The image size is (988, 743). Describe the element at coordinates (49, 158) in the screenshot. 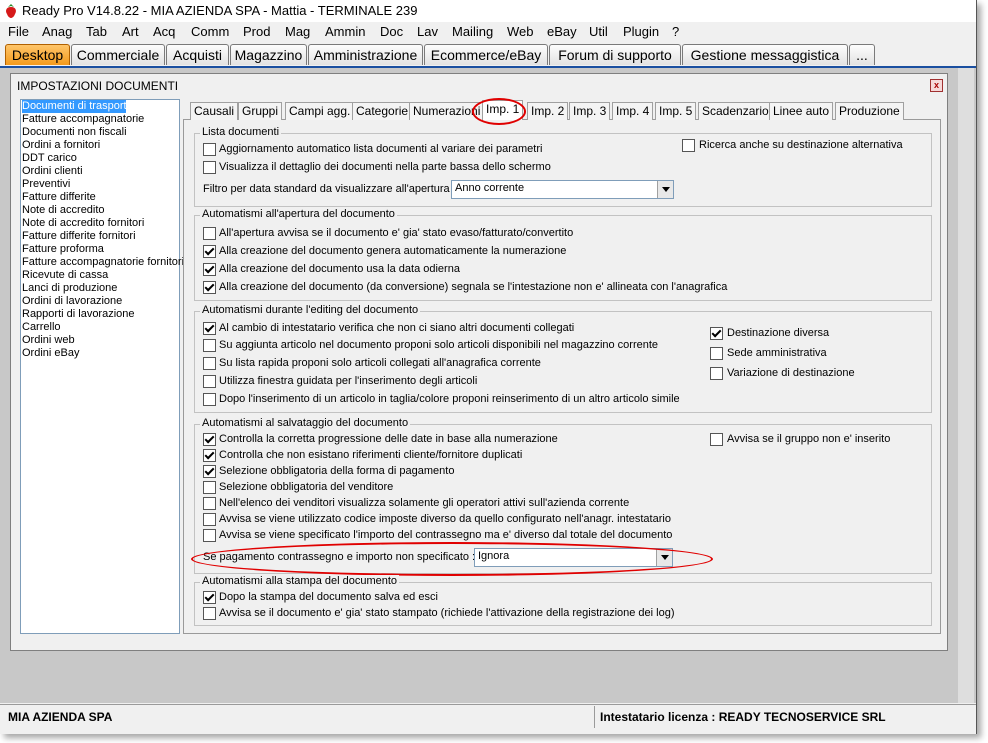

I see `list-item: DDT carico` at that location.